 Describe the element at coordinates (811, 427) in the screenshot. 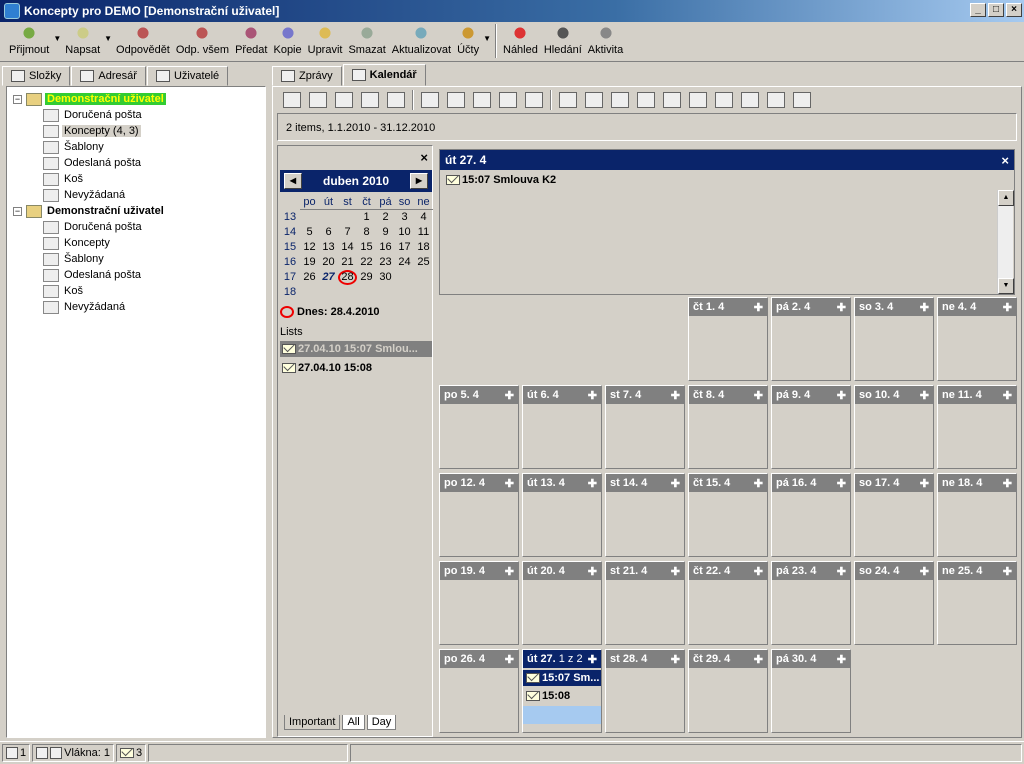

I see `calendar-day-cell: pá 9. 4 ✚` at that location.